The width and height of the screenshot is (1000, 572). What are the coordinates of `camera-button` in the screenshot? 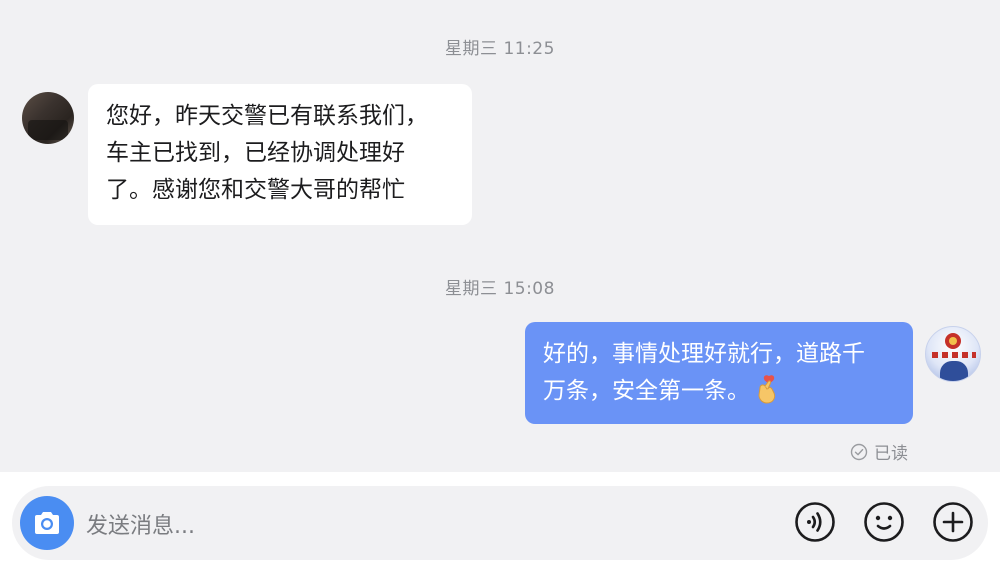 It's located at (47, 523).